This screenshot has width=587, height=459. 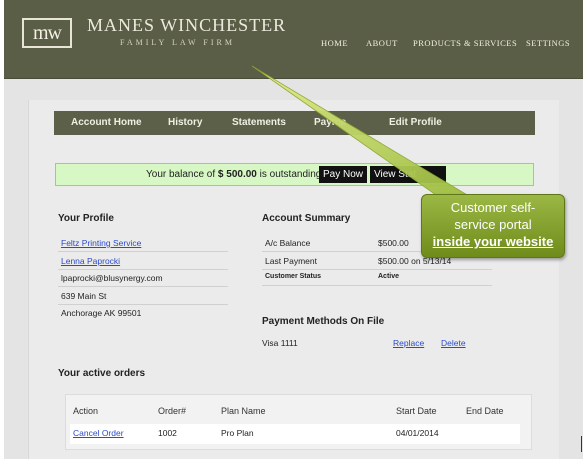 What do you see at coordinates (493, 207) in the screenshot?
I see `callout-line-1: Customer self-` at bounding box center [493, 207].